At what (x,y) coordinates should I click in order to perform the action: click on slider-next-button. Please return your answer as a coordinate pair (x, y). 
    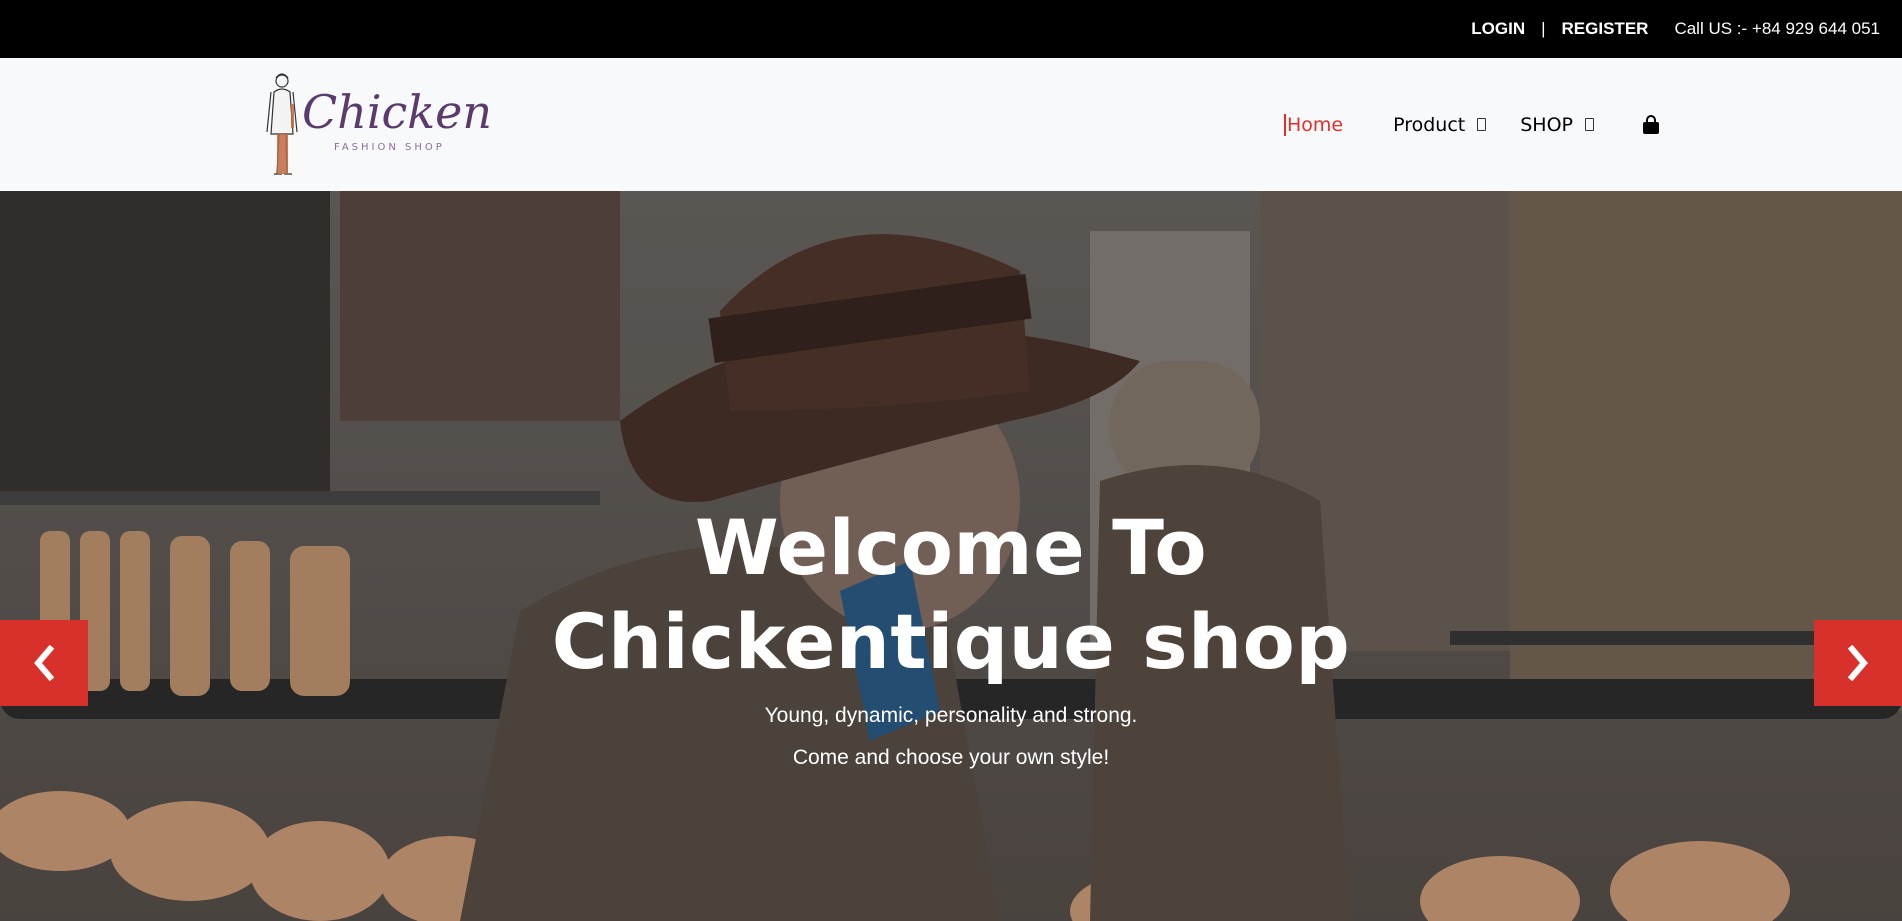
    Looking at the image, I should click on (1858, 663).